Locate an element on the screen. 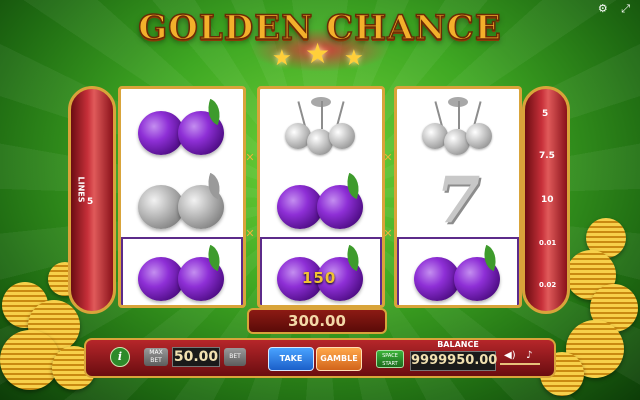 This screenshot has height=400, width=640. lines-label: LINES is located at coordinates (81, 189).